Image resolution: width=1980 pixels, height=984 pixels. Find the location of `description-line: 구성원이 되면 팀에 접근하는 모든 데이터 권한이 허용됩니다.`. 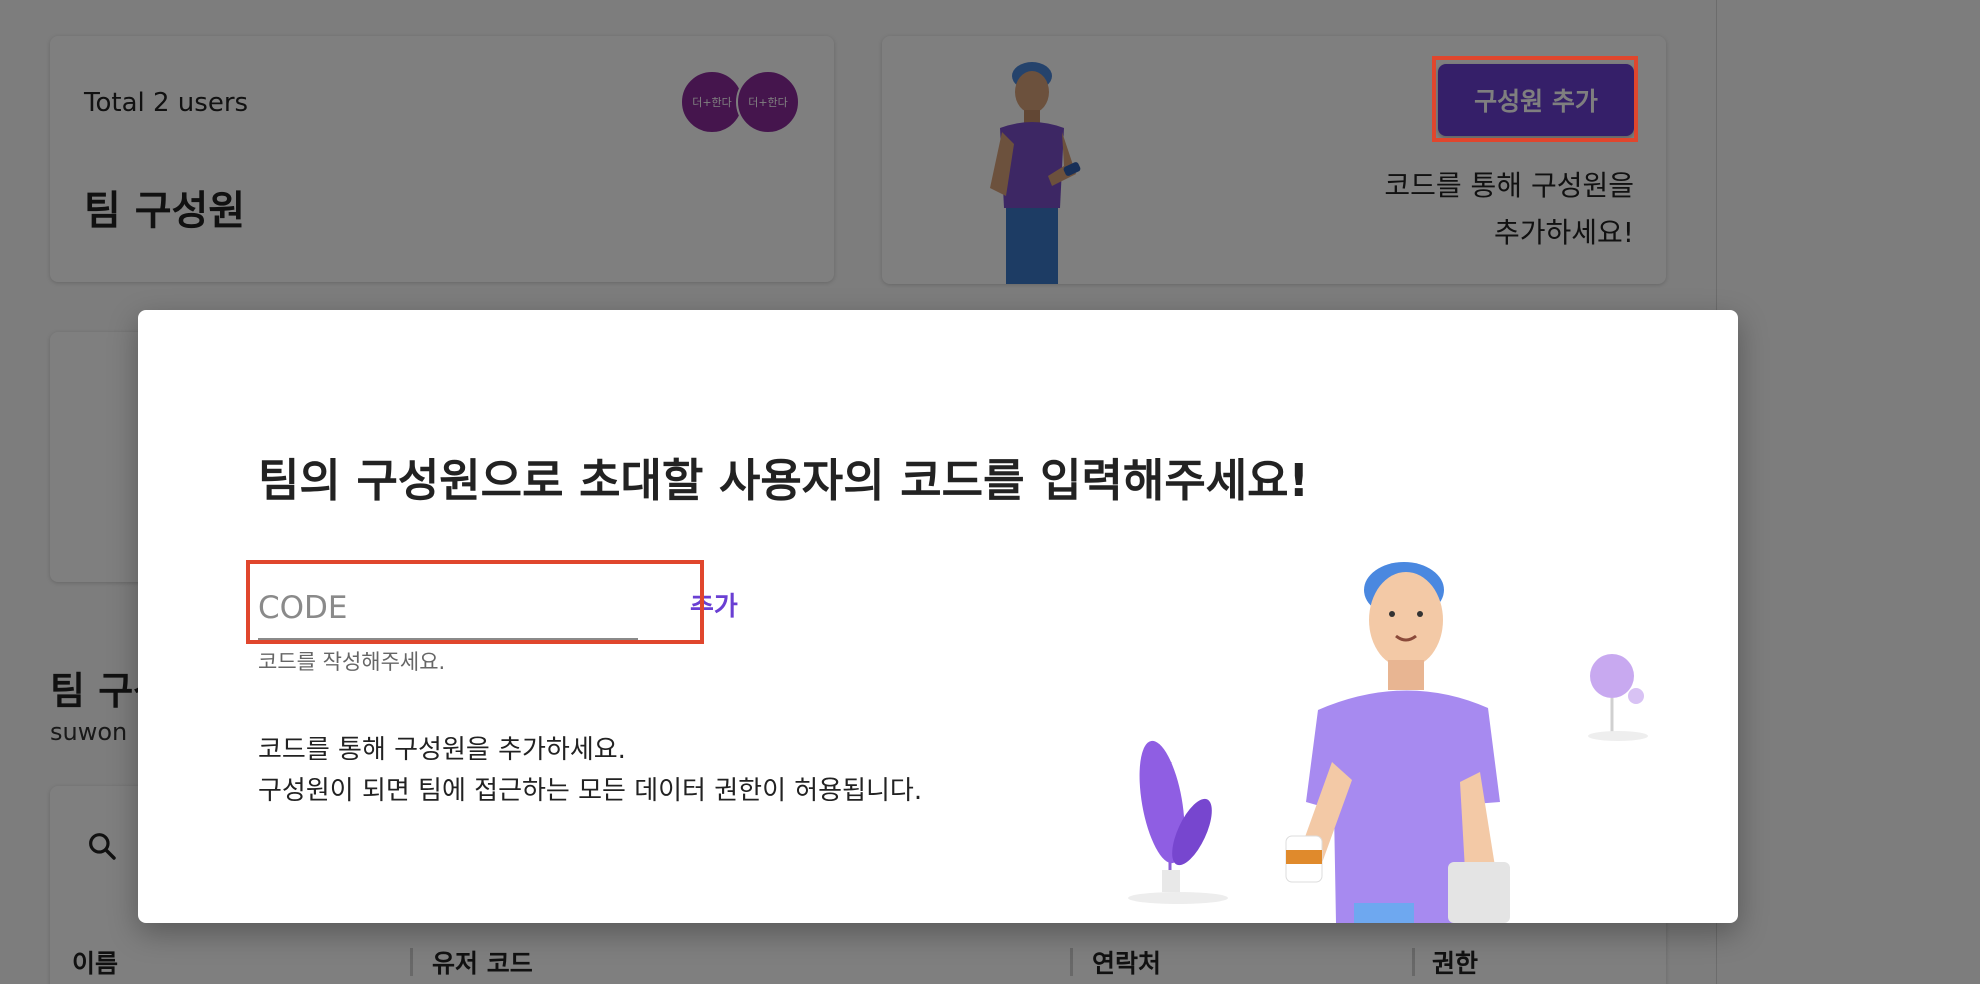

description-line: 구성원이 되면 팀에 접근하는 모든 데이터 권한이 허용됩니다. is located at coordinates (590, 791).